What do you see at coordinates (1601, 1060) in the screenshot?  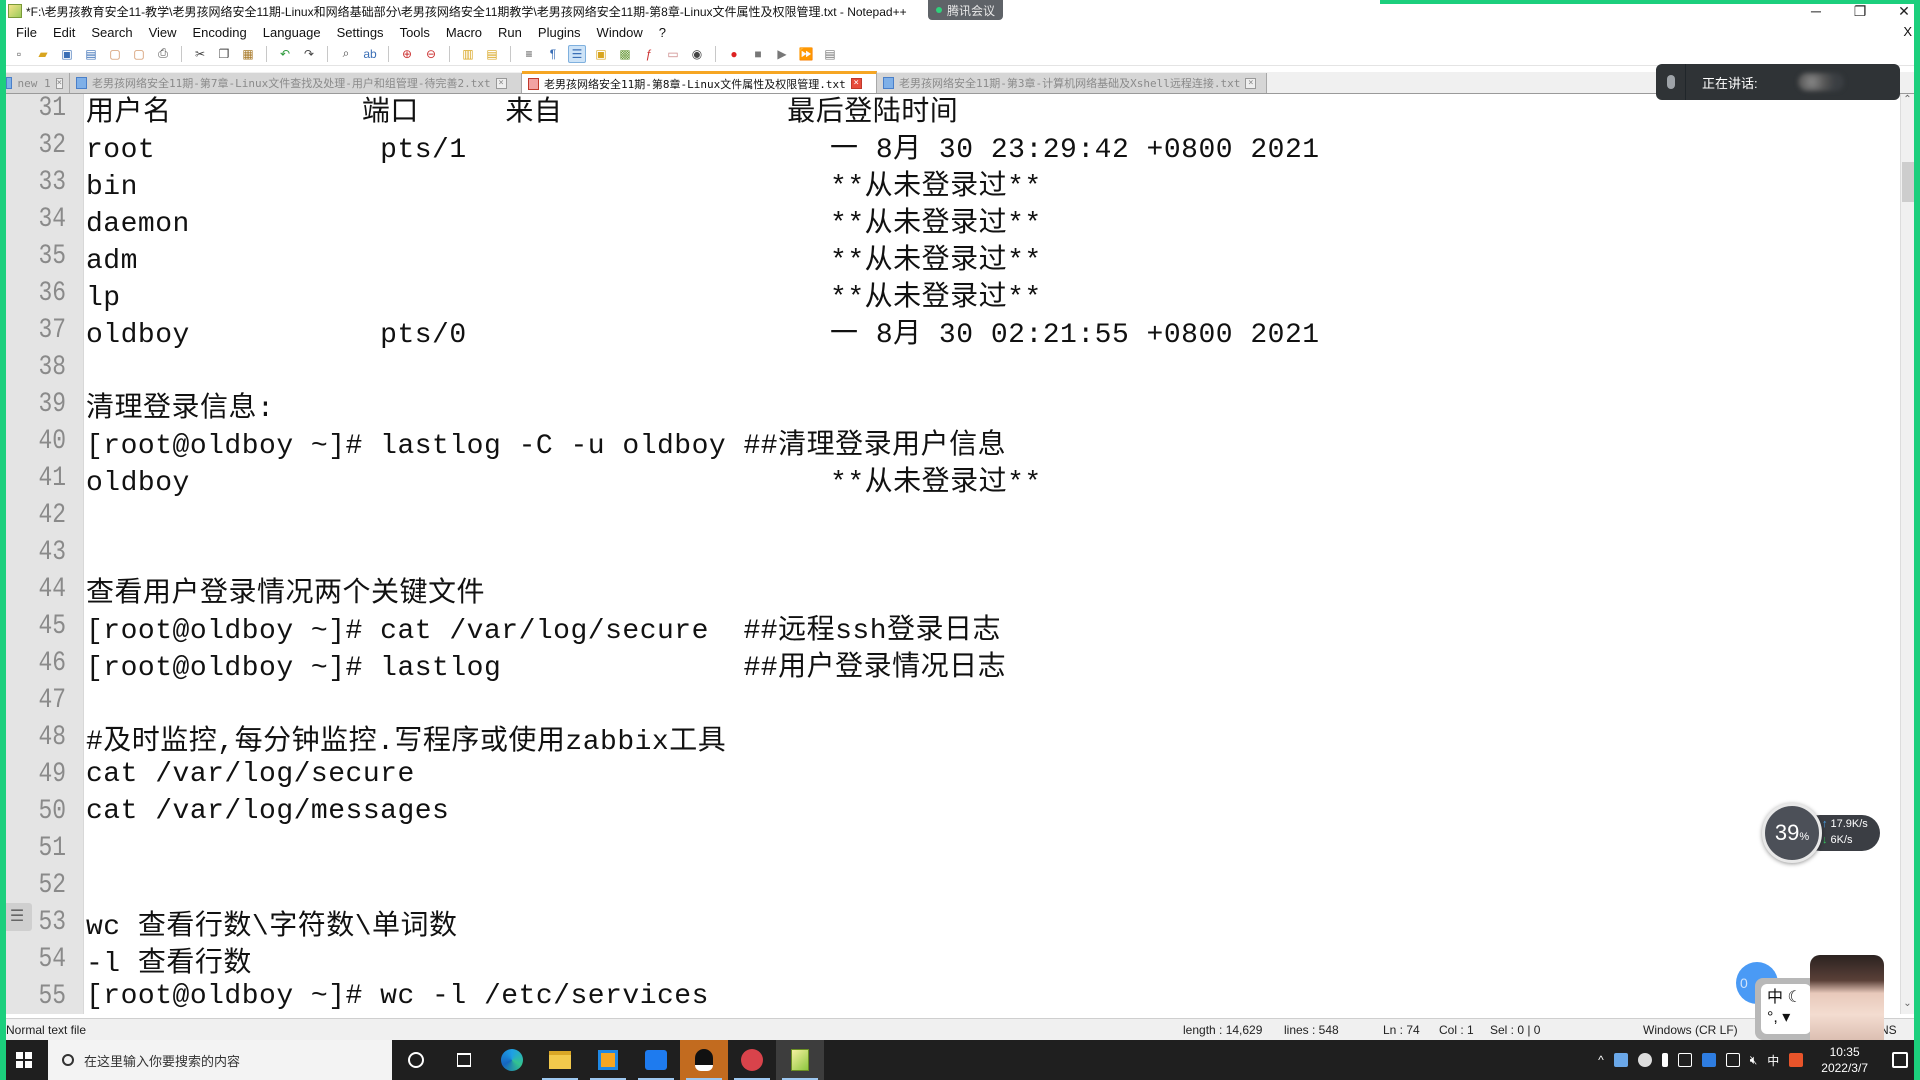 I see `show-hidden-icons-icon: ^` at bounding box center [1601, 1060].